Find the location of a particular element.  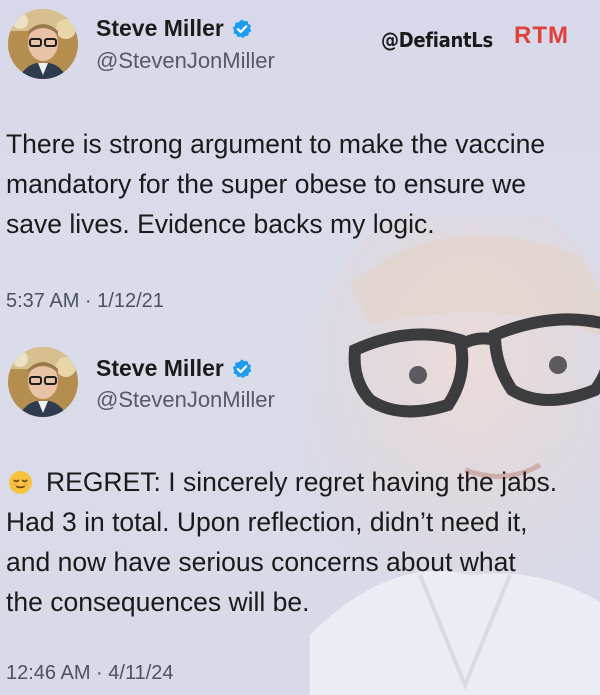

timestamp: 5:37 AM · 1/12/21 is located at coordinates (85, 301).